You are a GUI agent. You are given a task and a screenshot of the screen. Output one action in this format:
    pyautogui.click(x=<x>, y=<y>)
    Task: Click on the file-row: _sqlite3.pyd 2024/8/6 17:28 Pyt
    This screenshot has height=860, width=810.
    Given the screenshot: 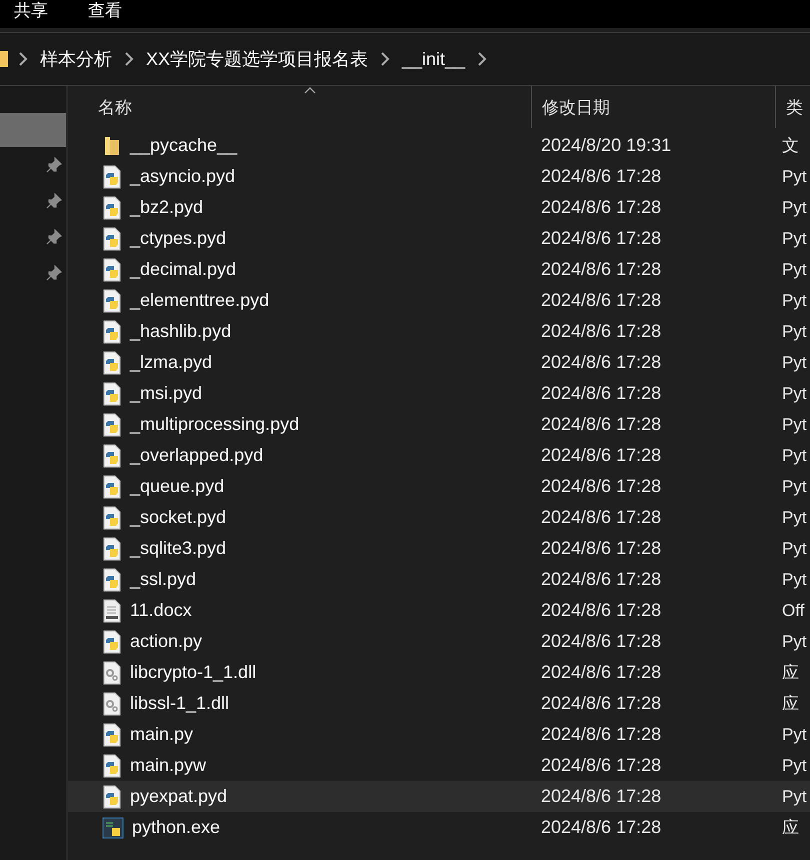 What is the action you would take?
    pyautogui.click(x=439, y=548)
    